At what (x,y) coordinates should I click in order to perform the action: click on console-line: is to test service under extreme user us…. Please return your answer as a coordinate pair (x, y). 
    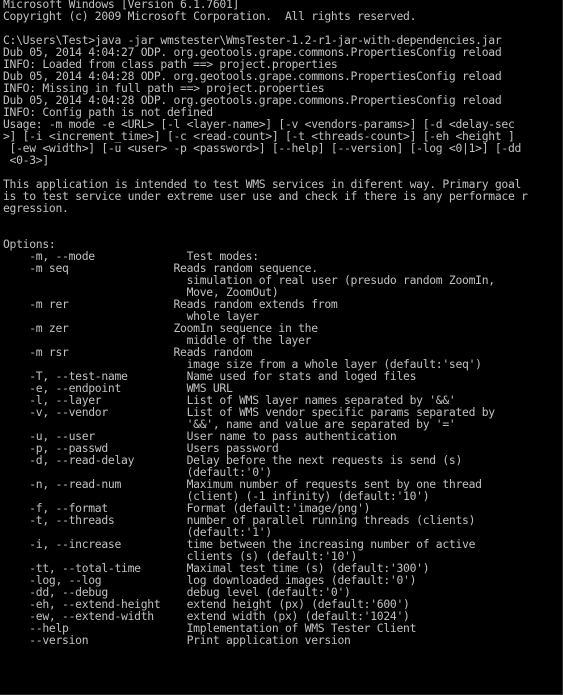
    Looking at the image, I should click on (265, 196).